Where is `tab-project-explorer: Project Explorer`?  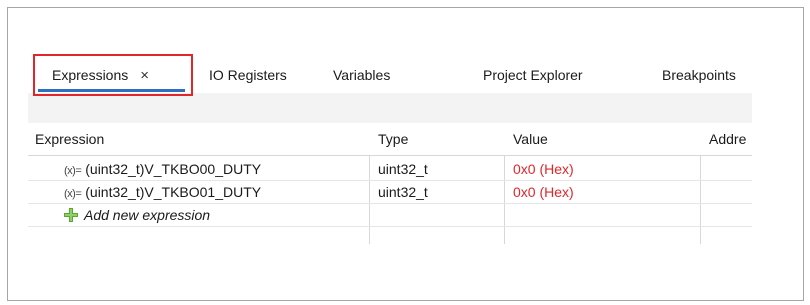
tab-project-explorer: Project Explorer is located at coordinates (533, 75).